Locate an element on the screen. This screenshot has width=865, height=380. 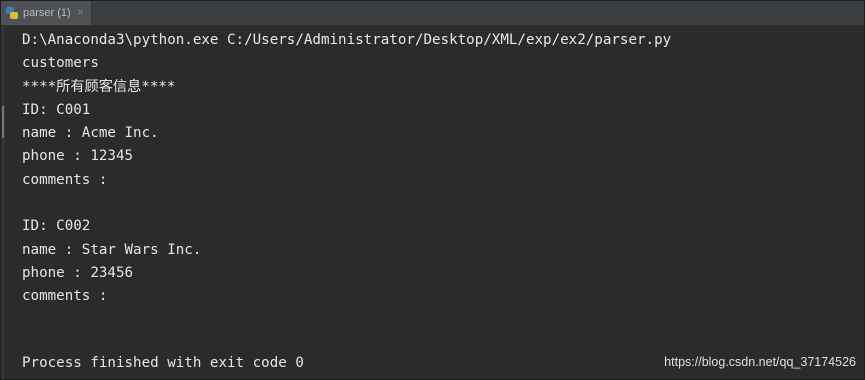
console-gutter is located at coordinates (3, 202).